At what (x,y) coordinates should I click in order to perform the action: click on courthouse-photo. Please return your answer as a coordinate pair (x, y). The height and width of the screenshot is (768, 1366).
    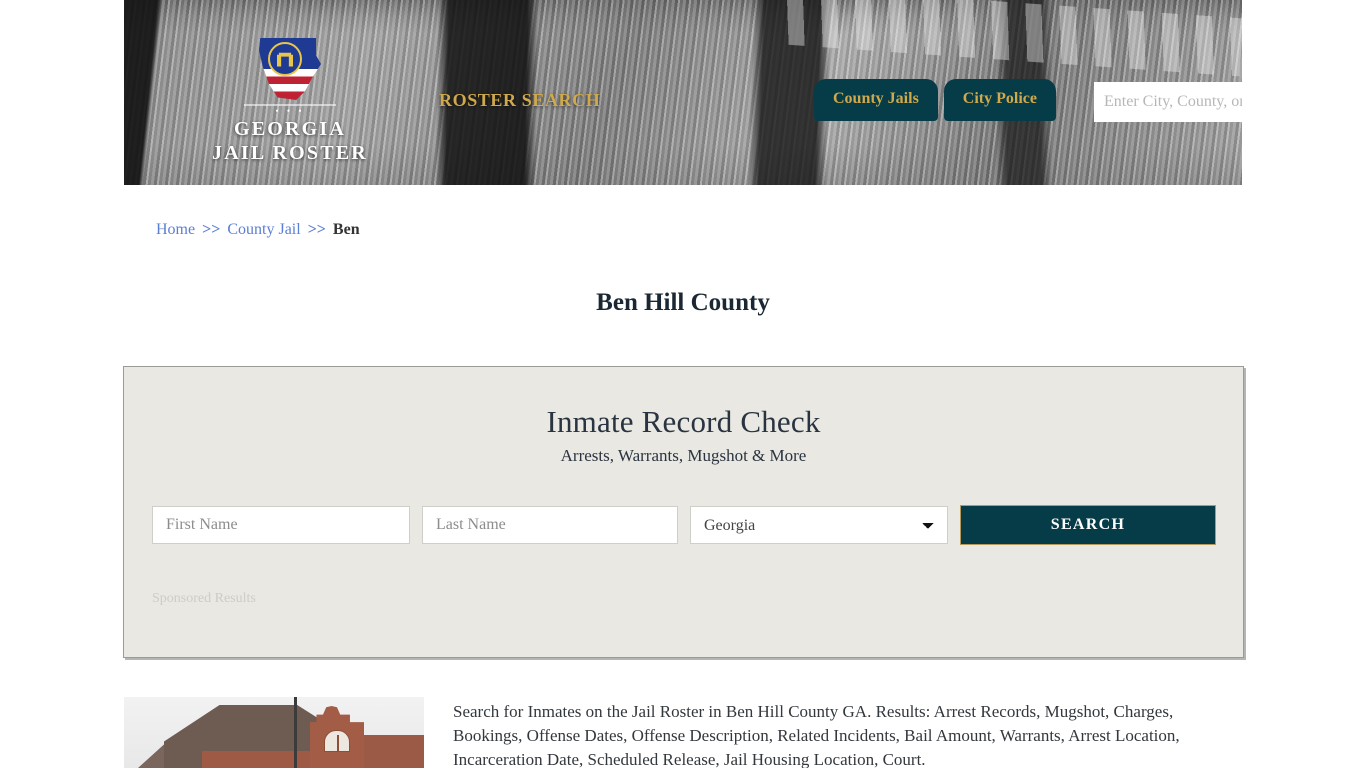
    Looking at the image, I should click on (274, 732).